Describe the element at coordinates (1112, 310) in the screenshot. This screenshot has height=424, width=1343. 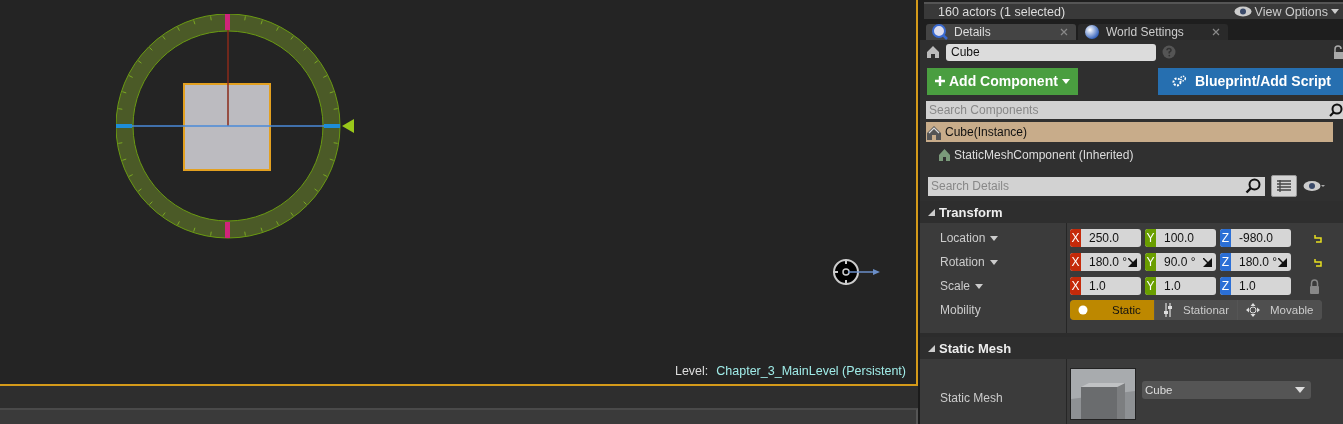
I see `mobility-option: Static` at that location.